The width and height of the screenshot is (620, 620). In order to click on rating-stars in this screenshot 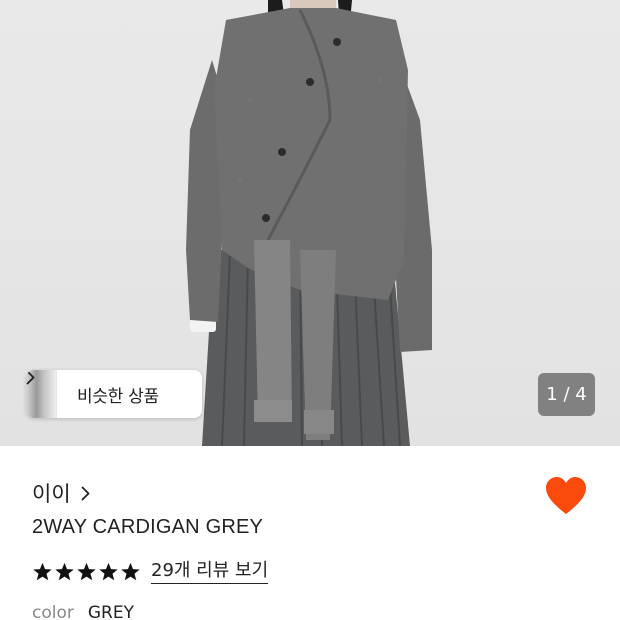, I will do `click(86, 572)`.